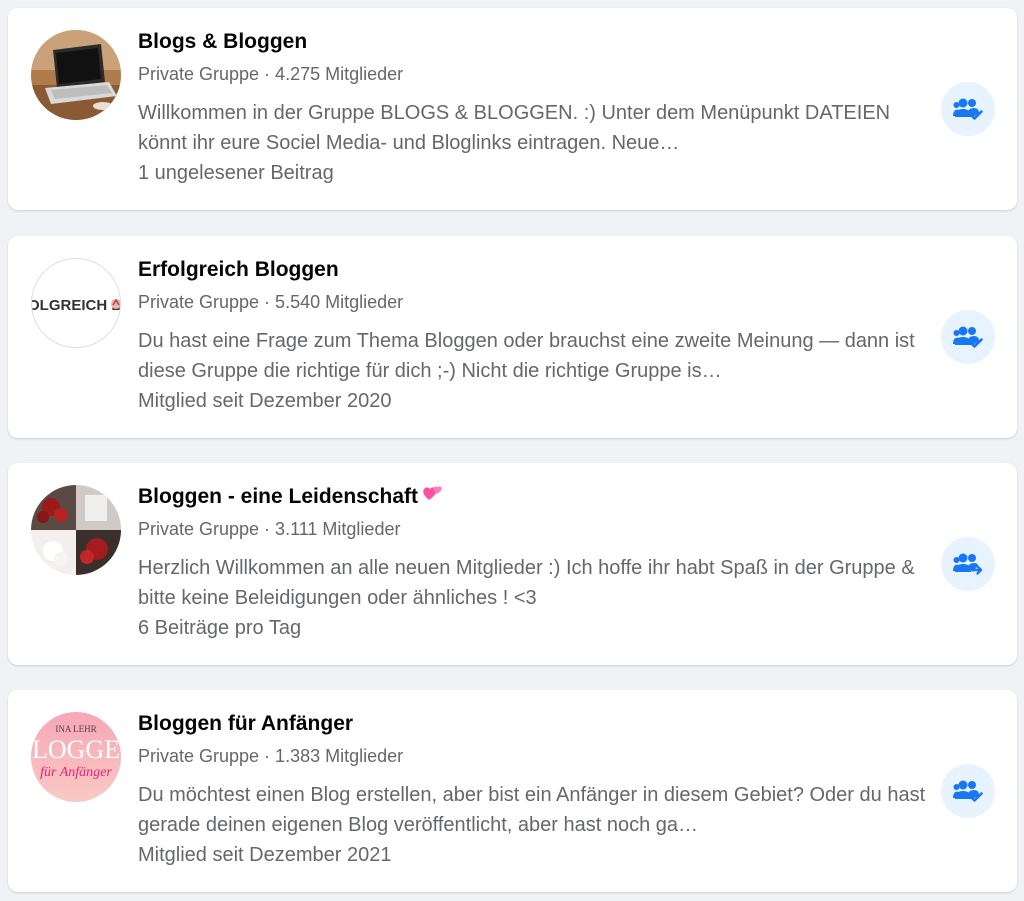 The image size is (1024, 901). I want to click on group-meta: Private Gruppe · 1.383 Mitglieder, so click(271, 756).